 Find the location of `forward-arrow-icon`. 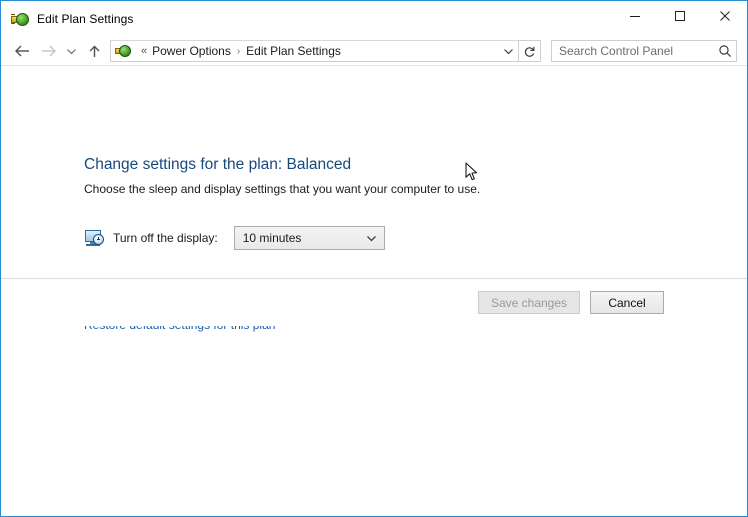

forward-arrow-icon is located at coordinates (48, 51).